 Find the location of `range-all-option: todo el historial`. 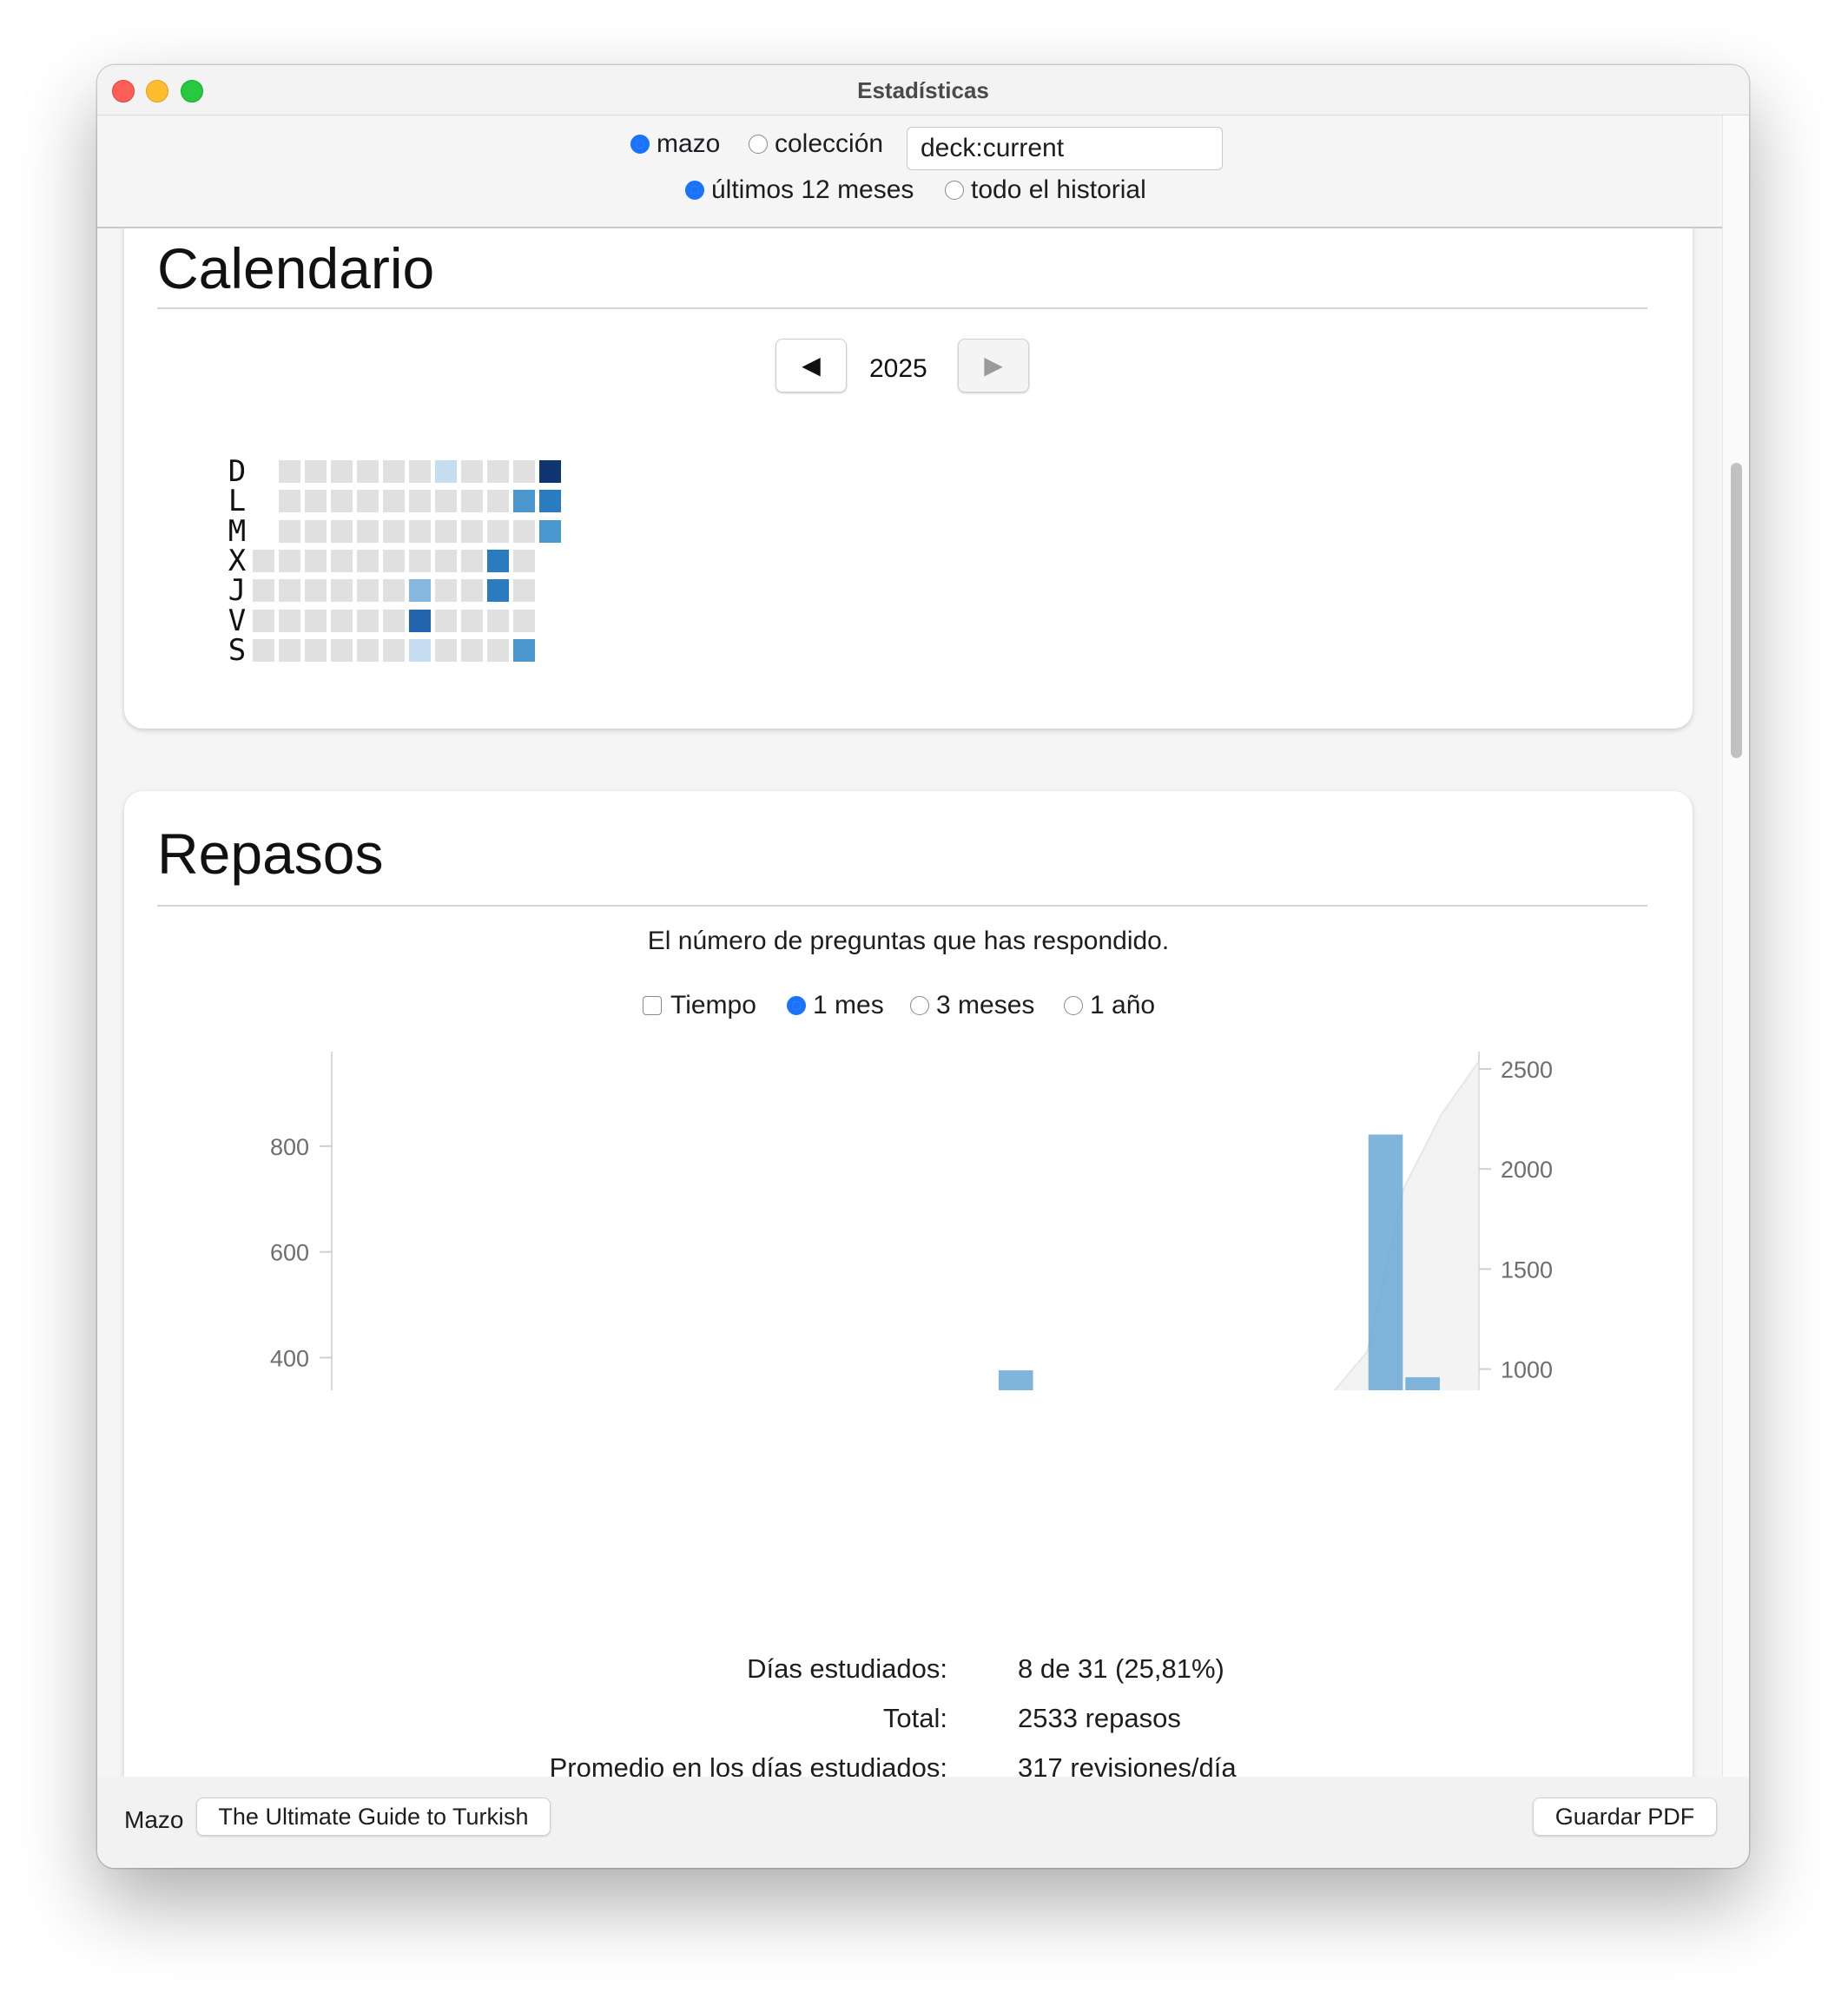

range-all-option: todo el historial is located at coordinates (1046, 190).